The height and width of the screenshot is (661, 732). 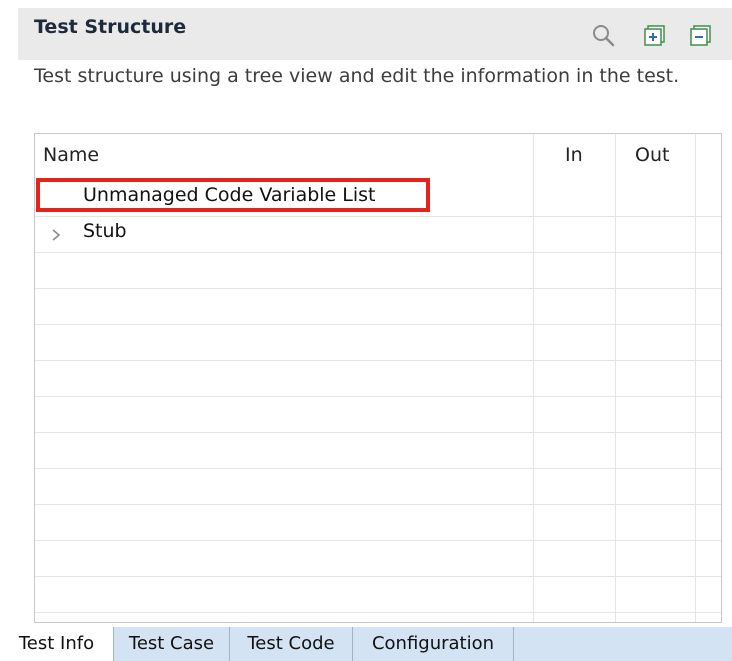 I want to click on tree-row-stub: Stub, so click(x=378, y=234).